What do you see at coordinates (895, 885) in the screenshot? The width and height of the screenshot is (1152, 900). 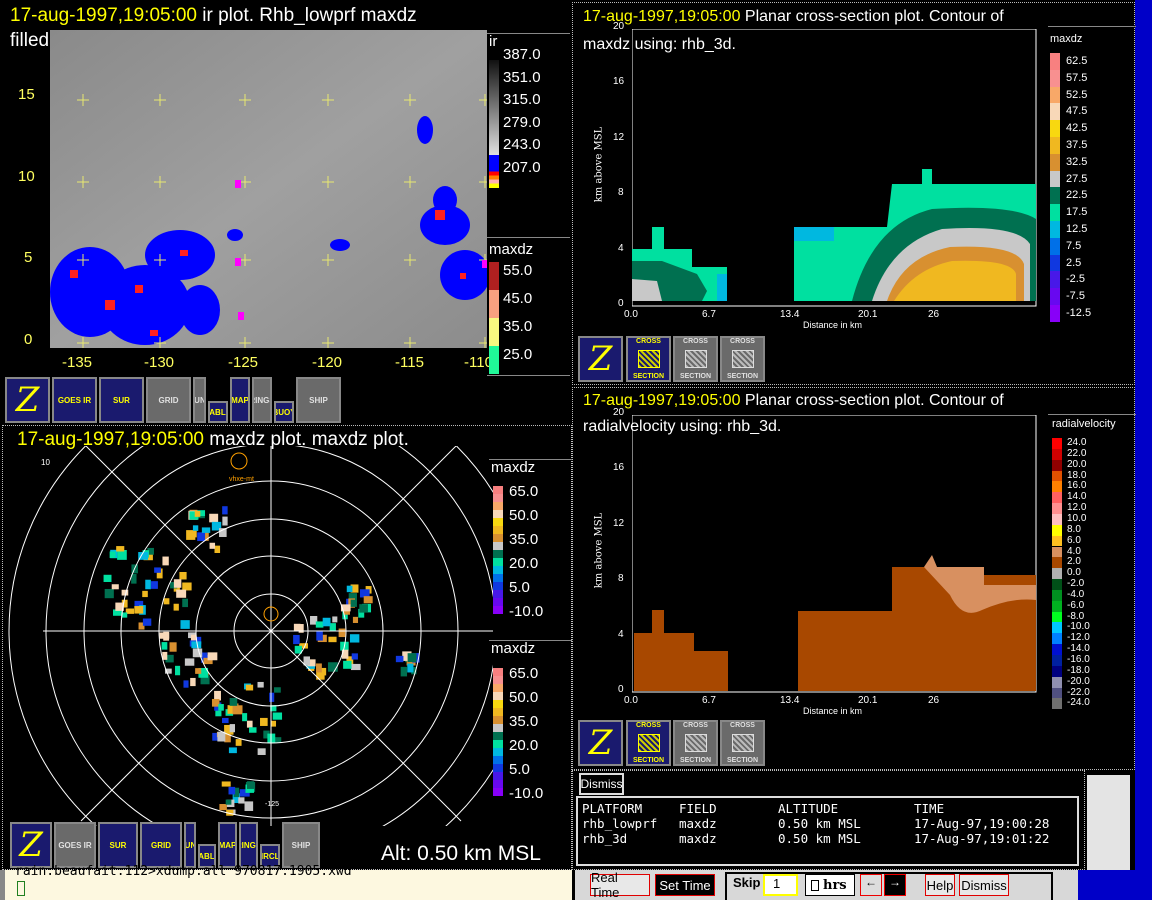 I see `step-forward-button: →` at bounding box center [895, 885].